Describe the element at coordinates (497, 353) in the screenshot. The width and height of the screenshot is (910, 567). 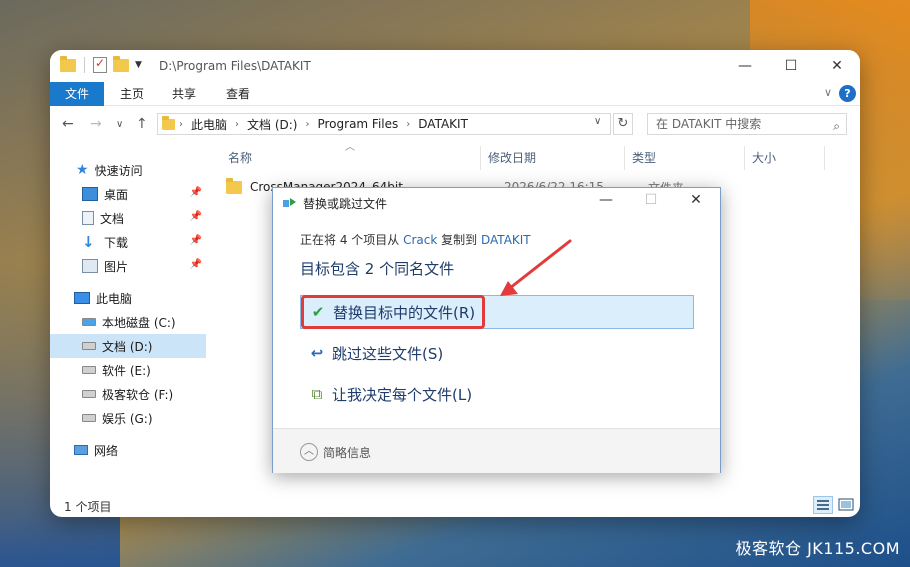
I see `skip-files-option: ↩ 跳过这些文件(S)` at that location.